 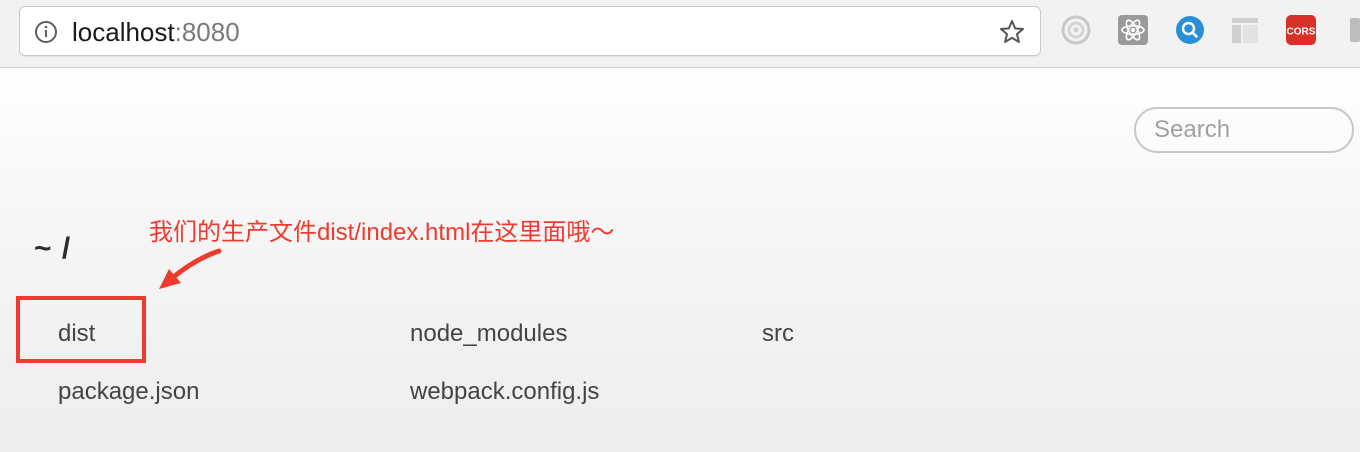 I want to click on address-bar: localhost:8080, so click(x=530, y=31).